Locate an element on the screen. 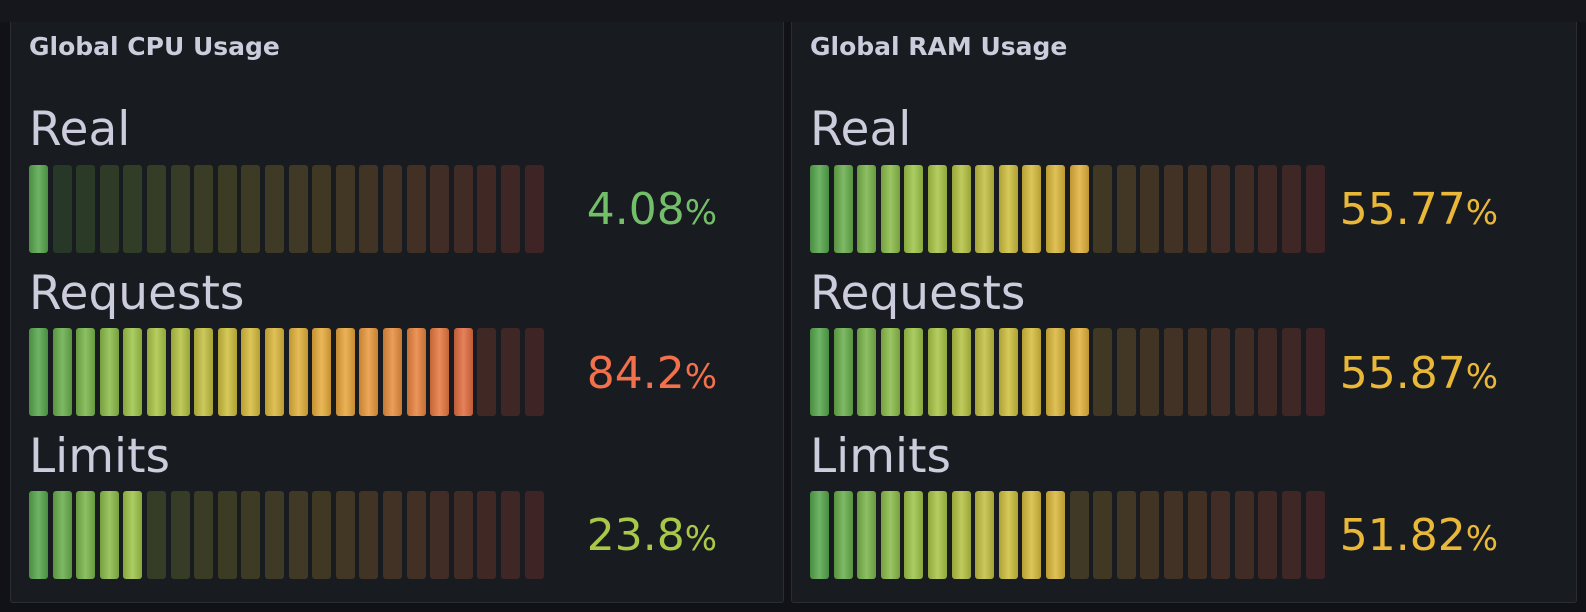  gauge-value-number: 23.8 is located at coordinates (635, 535).